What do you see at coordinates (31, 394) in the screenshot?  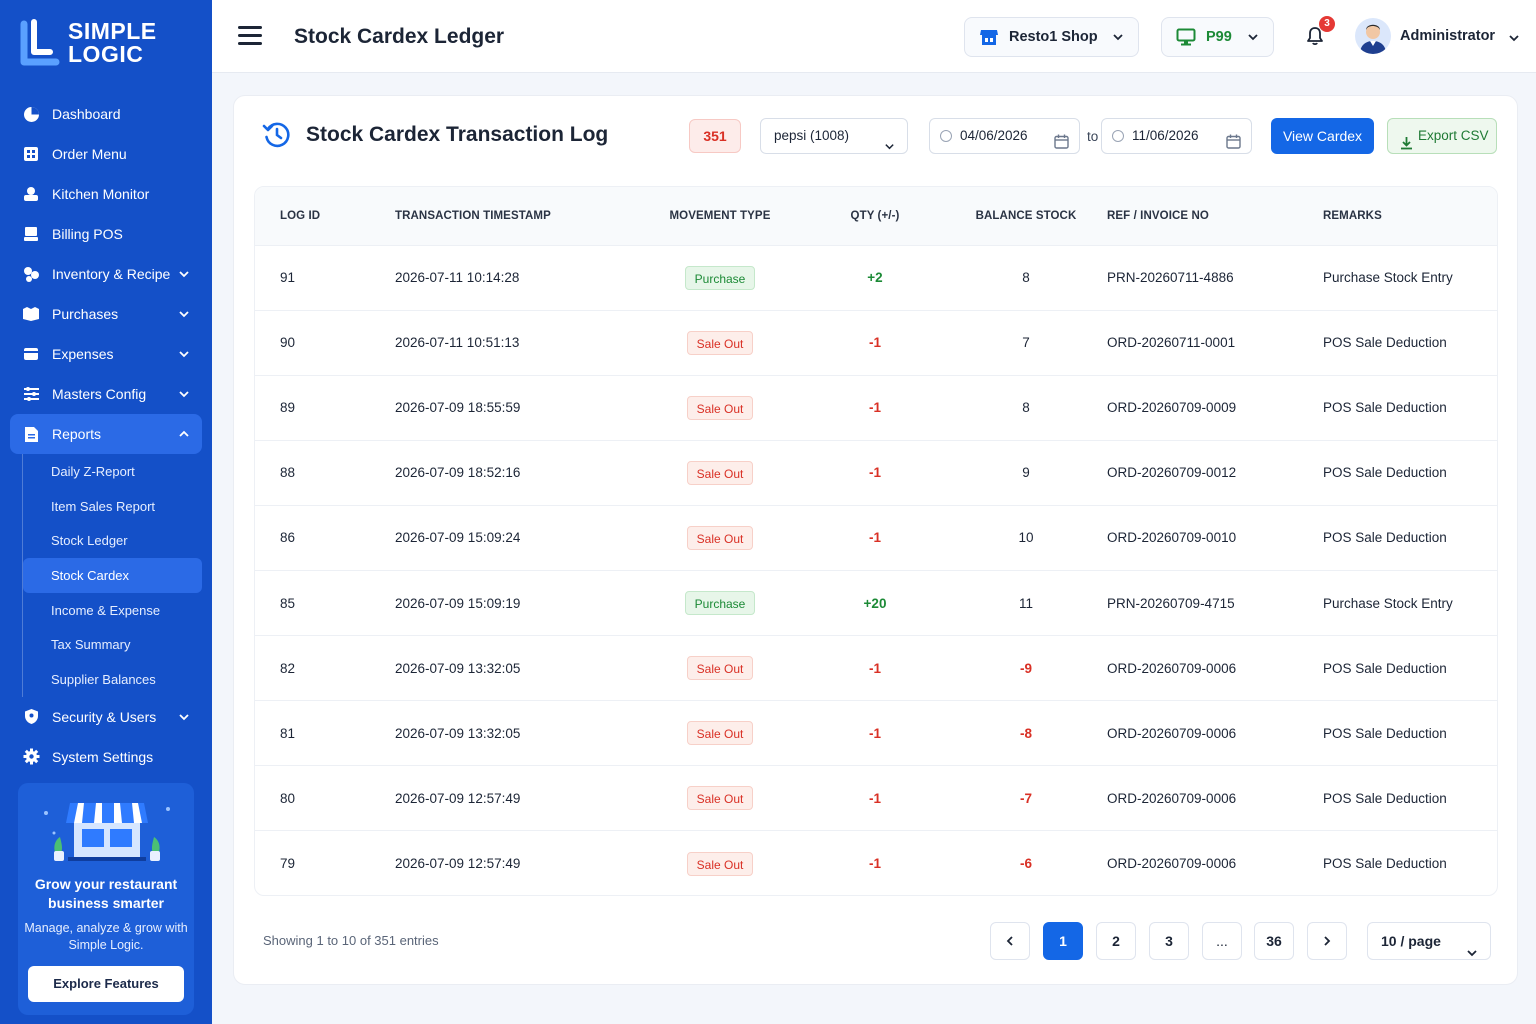 I see `masters-icon` at bounding box center [31, 394].